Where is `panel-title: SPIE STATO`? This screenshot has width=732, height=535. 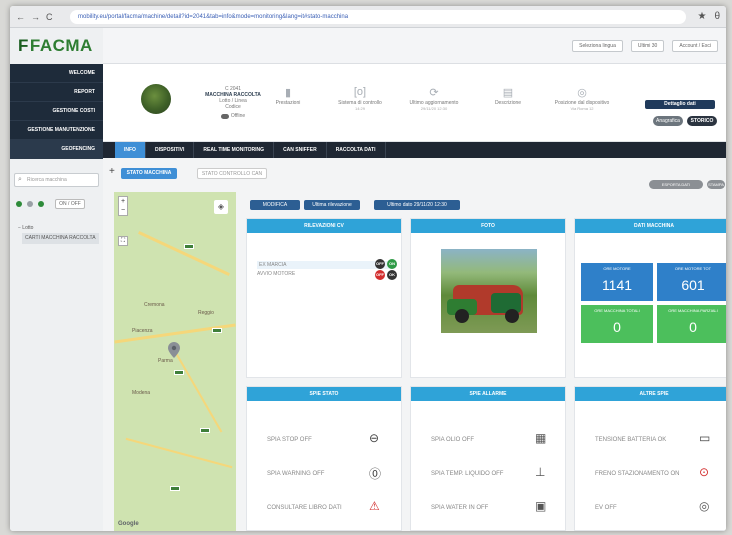 panel-title: SPIE STATO is located at coordinates (324, 394).